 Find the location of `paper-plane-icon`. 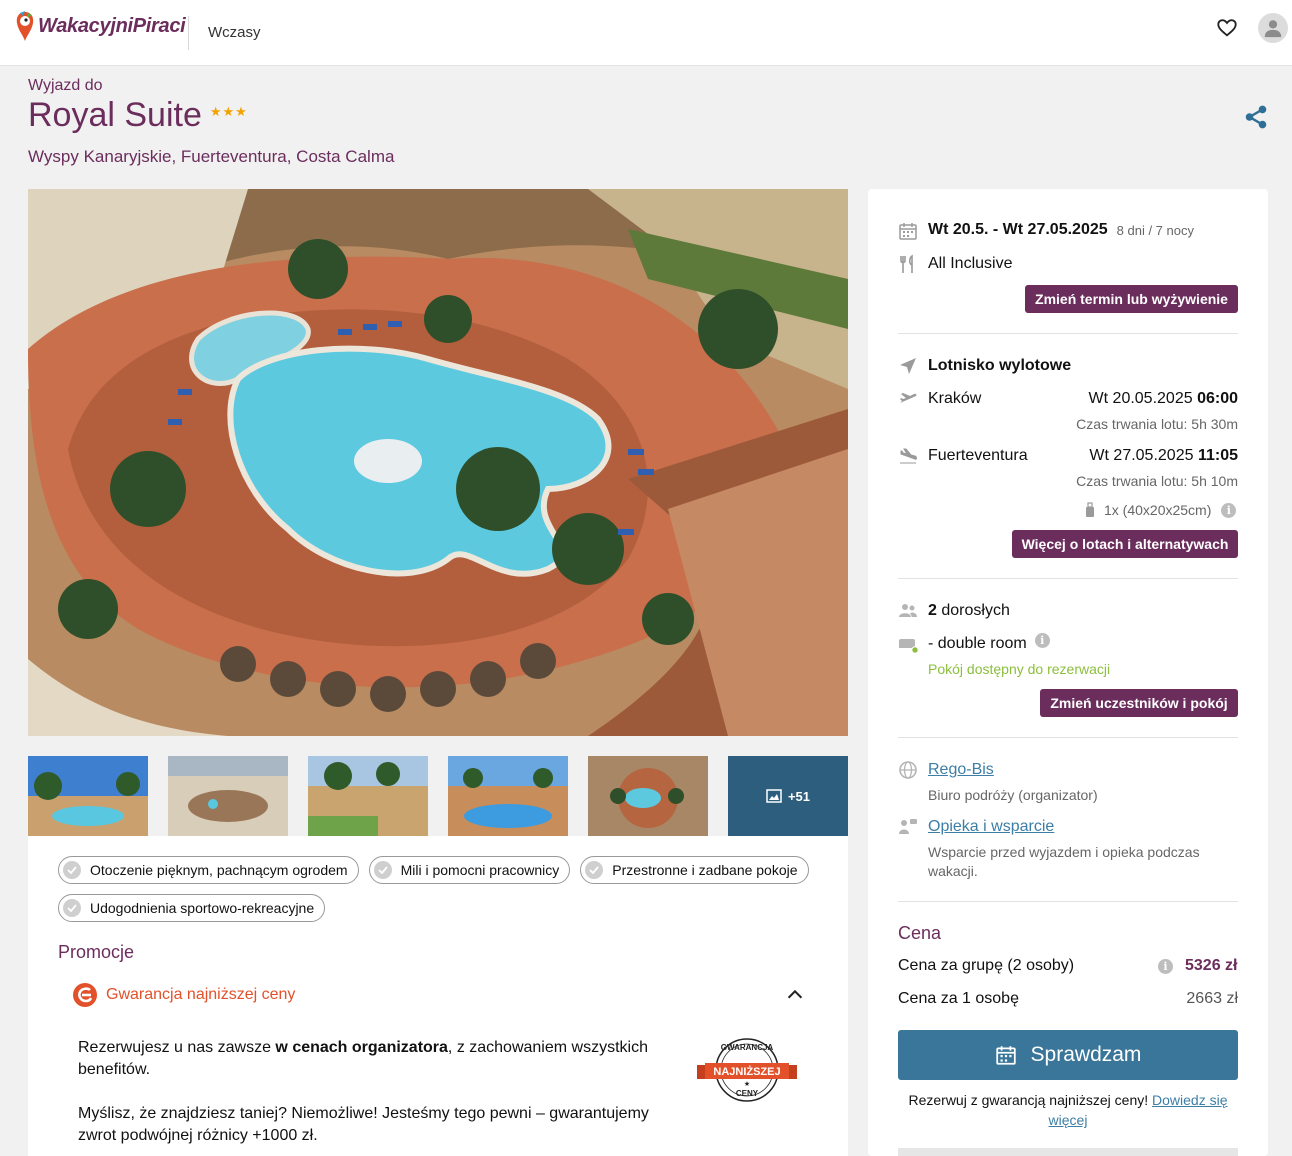

paper-plane-icon is located at coordinates (908, 366).